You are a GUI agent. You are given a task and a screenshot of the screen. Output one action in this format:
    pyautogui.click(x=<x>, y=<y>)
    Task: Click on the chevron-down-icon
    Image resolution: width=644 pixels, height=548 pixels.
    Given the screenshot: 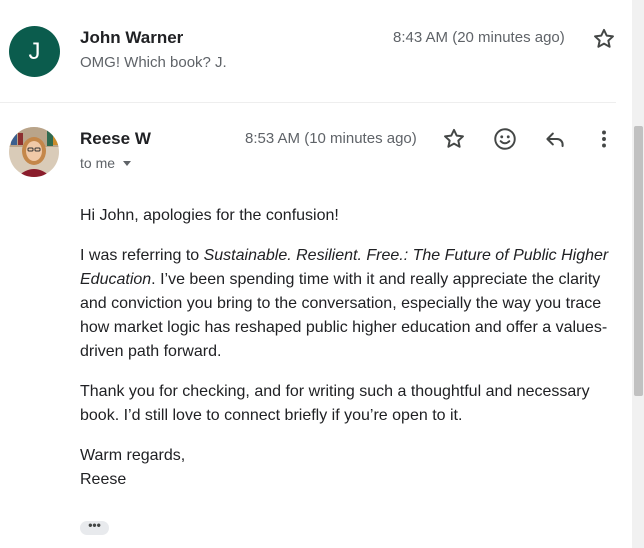 What is the action you would take?
    pyautogui.click(x=127, y=163)
    